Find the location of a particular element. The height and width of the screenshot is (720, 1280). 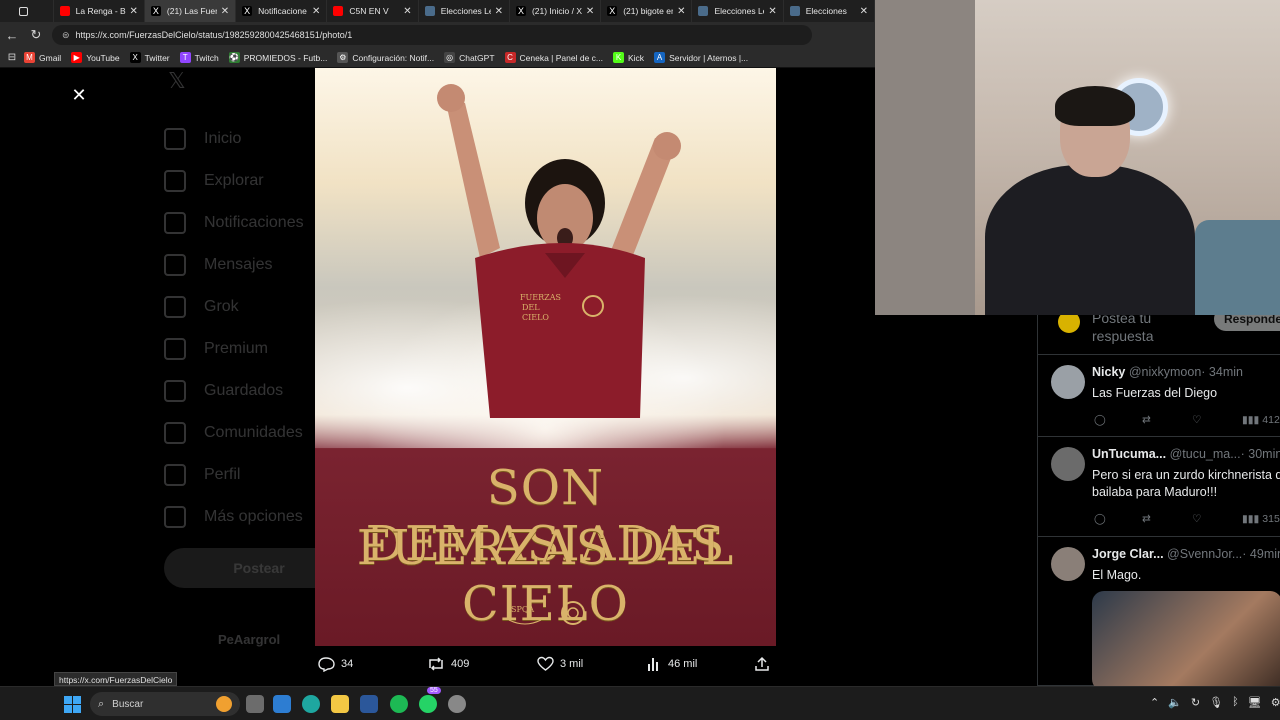

bookmark-favicon-icon: T is located at coordinates (185, 57).